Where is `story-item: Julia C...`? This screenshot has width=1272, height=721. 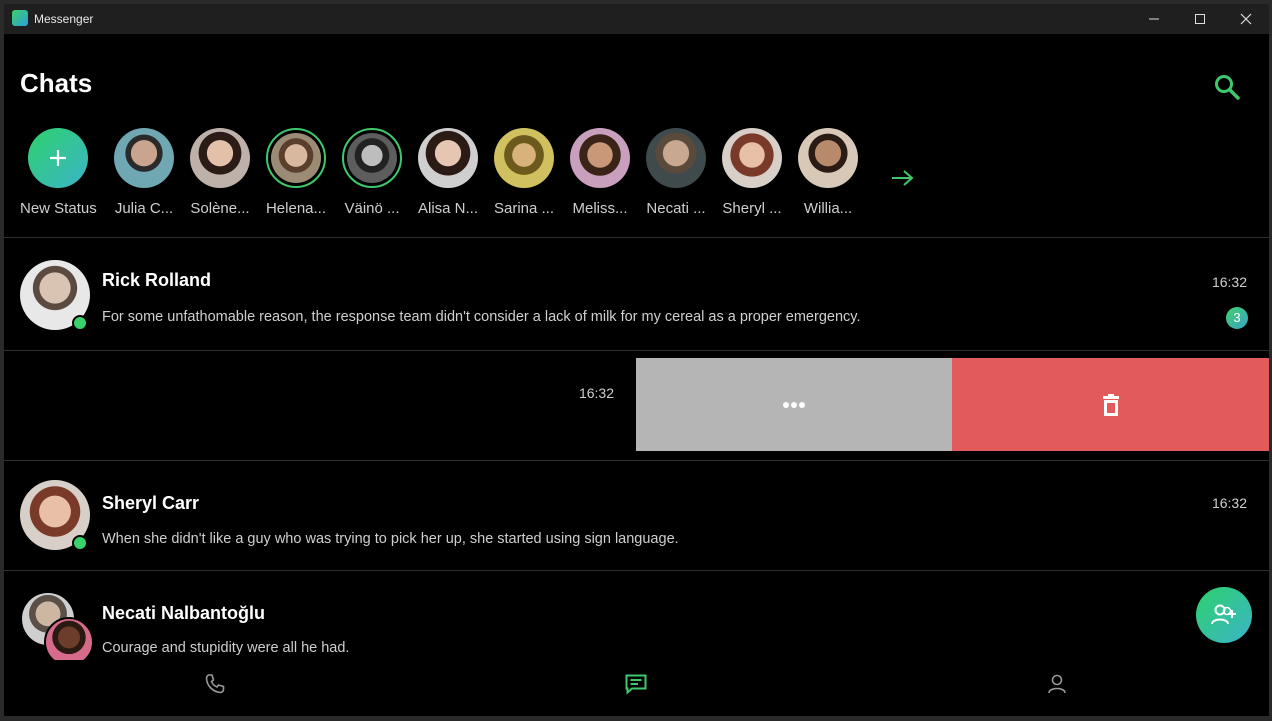
story-item: Julia C... is located at coordinates (144, 172).